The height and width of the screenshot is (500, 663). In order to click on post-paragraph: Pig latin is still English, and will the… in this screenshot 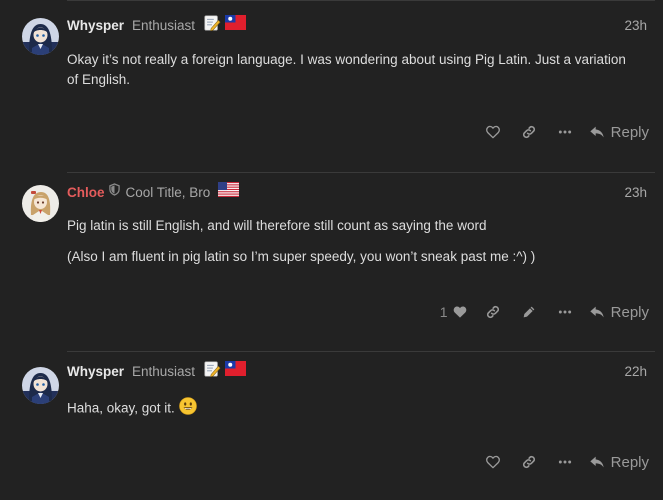, I will do `click(277, 225)`.